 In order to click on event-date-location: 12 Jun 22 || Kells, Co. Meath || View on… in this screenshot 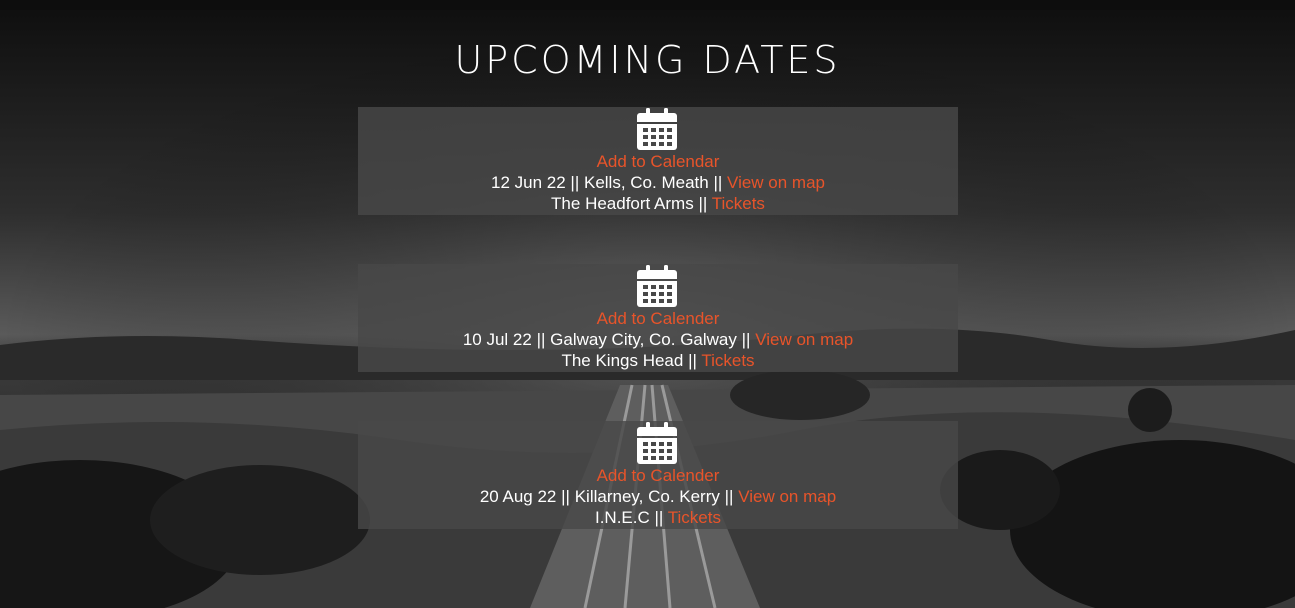, I will do `click(658, 182)`.